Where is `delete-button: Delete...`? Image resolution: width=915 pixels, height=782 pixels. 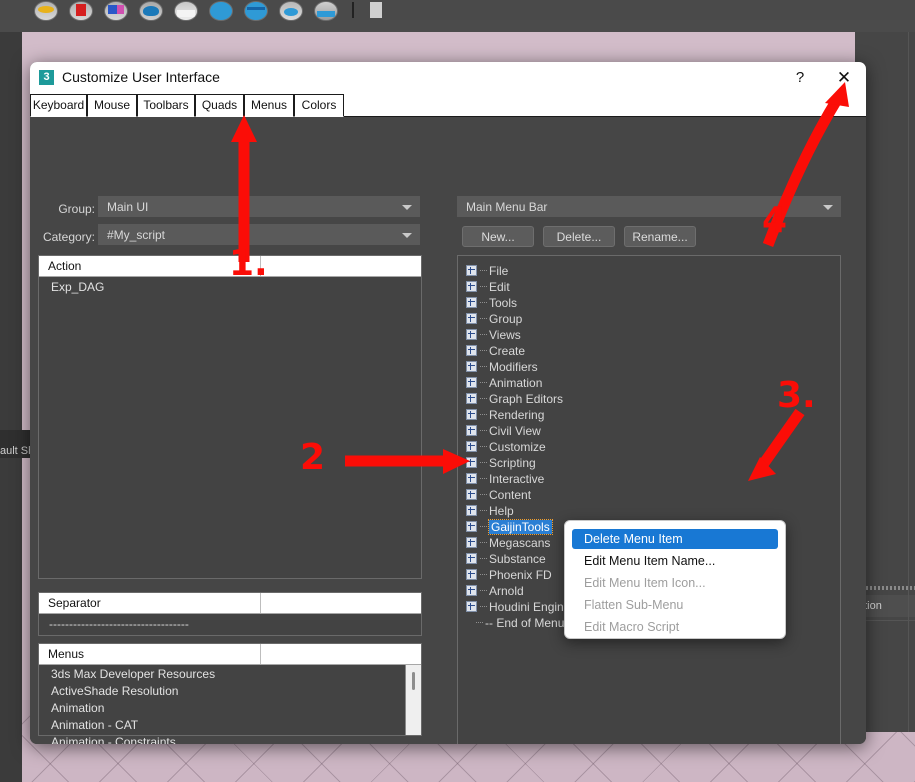 delete-button: Delete... is located at coordinates (579, 236).